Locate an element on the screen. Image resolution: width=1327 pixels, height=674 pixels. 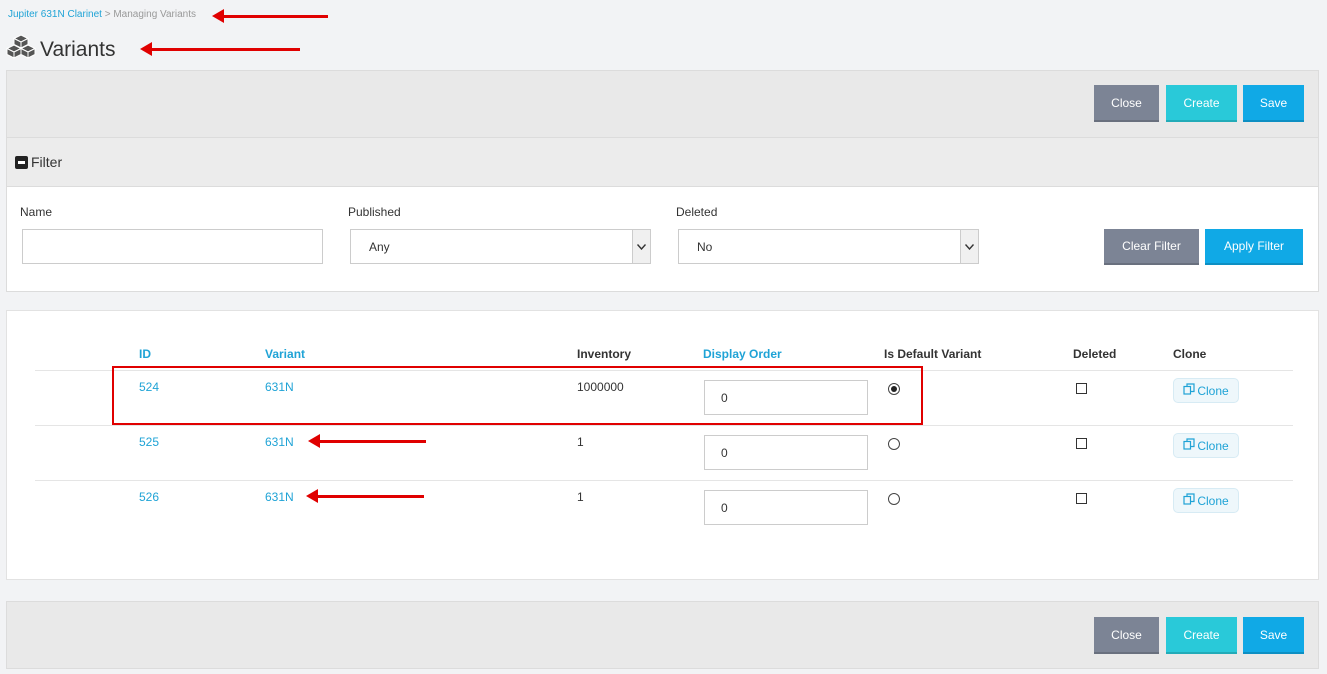
column-header-deleted: Deleted is located at coordinates (1095, 354).